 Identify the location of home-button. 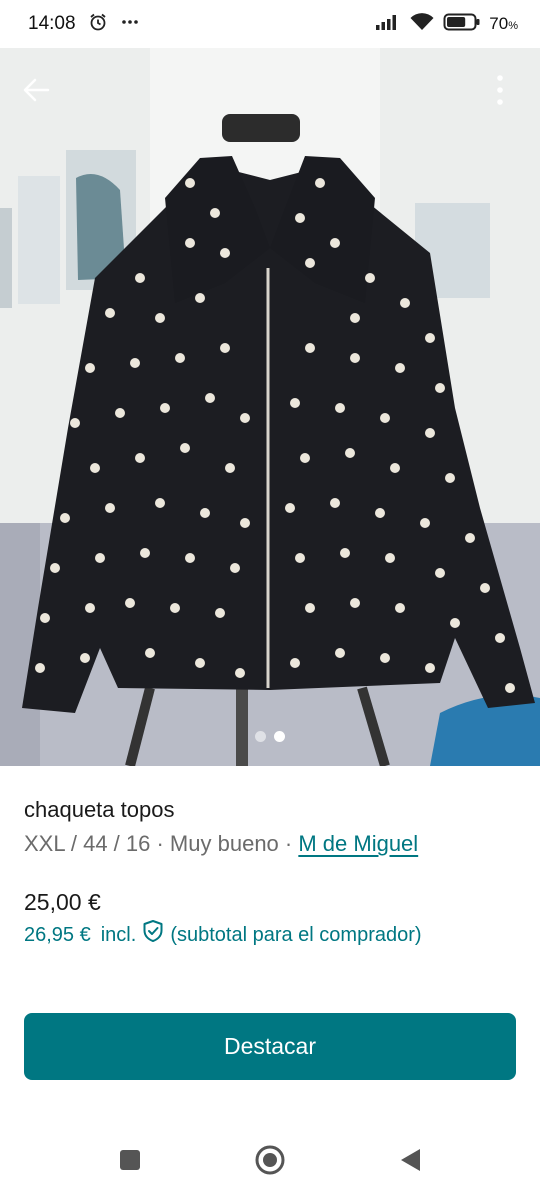
(270, 1160).